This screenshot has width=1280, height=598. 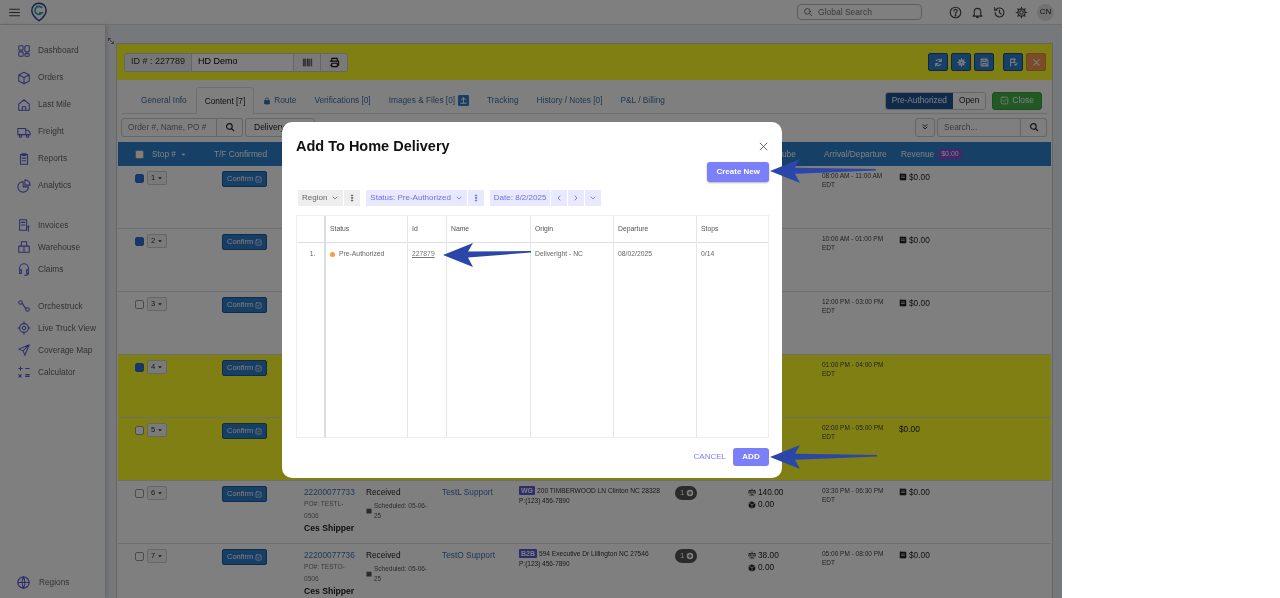 I want to click on date-filter: Date: 8/2/2025, so click(x=520, y=198).